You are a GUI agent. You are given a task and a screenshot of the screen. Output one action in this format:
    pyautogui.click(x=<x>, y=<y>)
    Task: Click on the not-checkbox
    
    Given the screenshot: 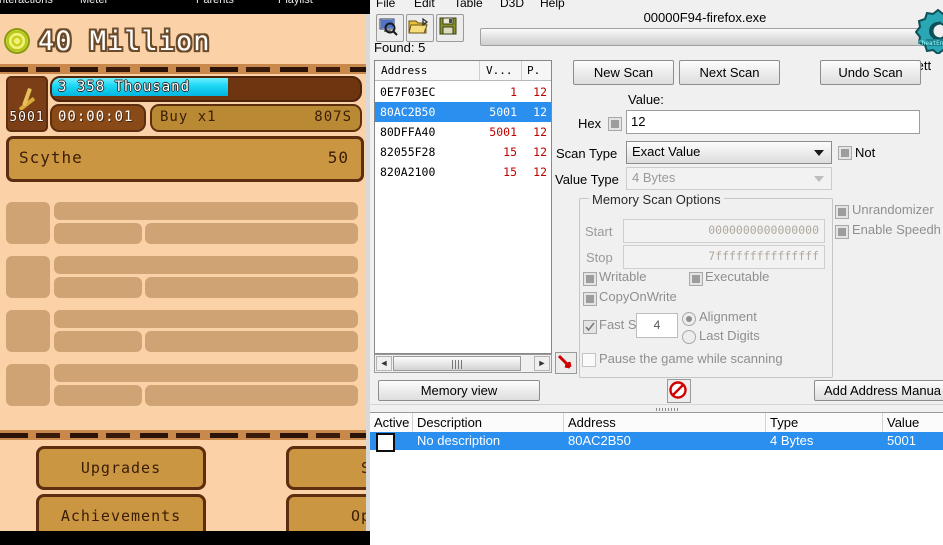 What is the action you would take?
    pyautogui.click(x=845, y=153)
    